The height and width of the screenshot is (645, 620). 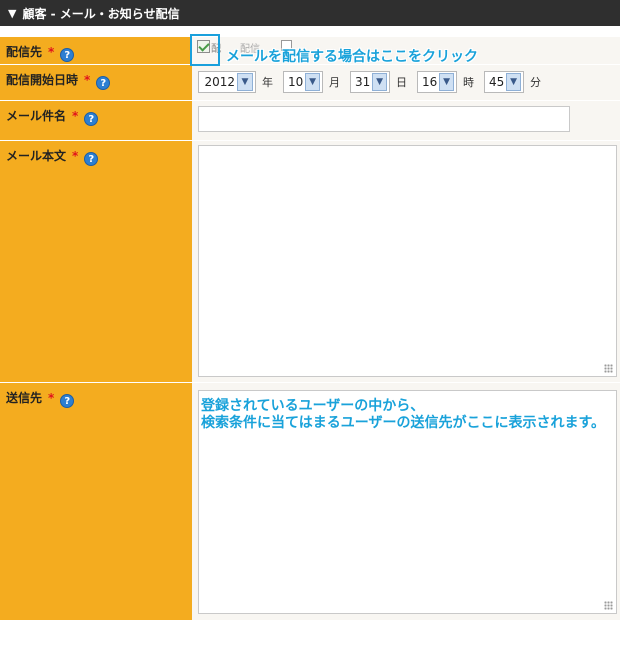 I want to click on subject-input, so click(x=384, y=119).